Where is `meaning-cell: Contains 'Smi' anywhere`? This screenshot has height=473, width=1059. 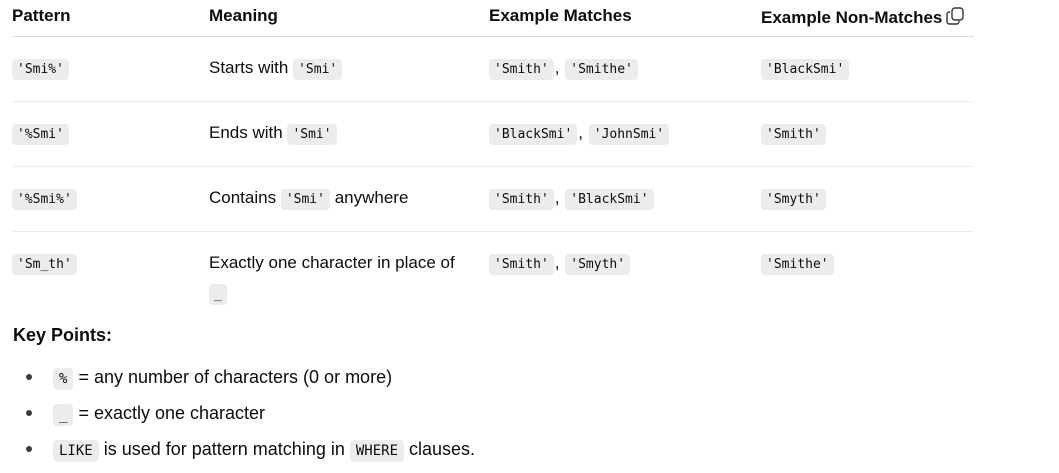
meaning-cell: Contains 'Smi' anywhere is located at coordinates (349, 199).